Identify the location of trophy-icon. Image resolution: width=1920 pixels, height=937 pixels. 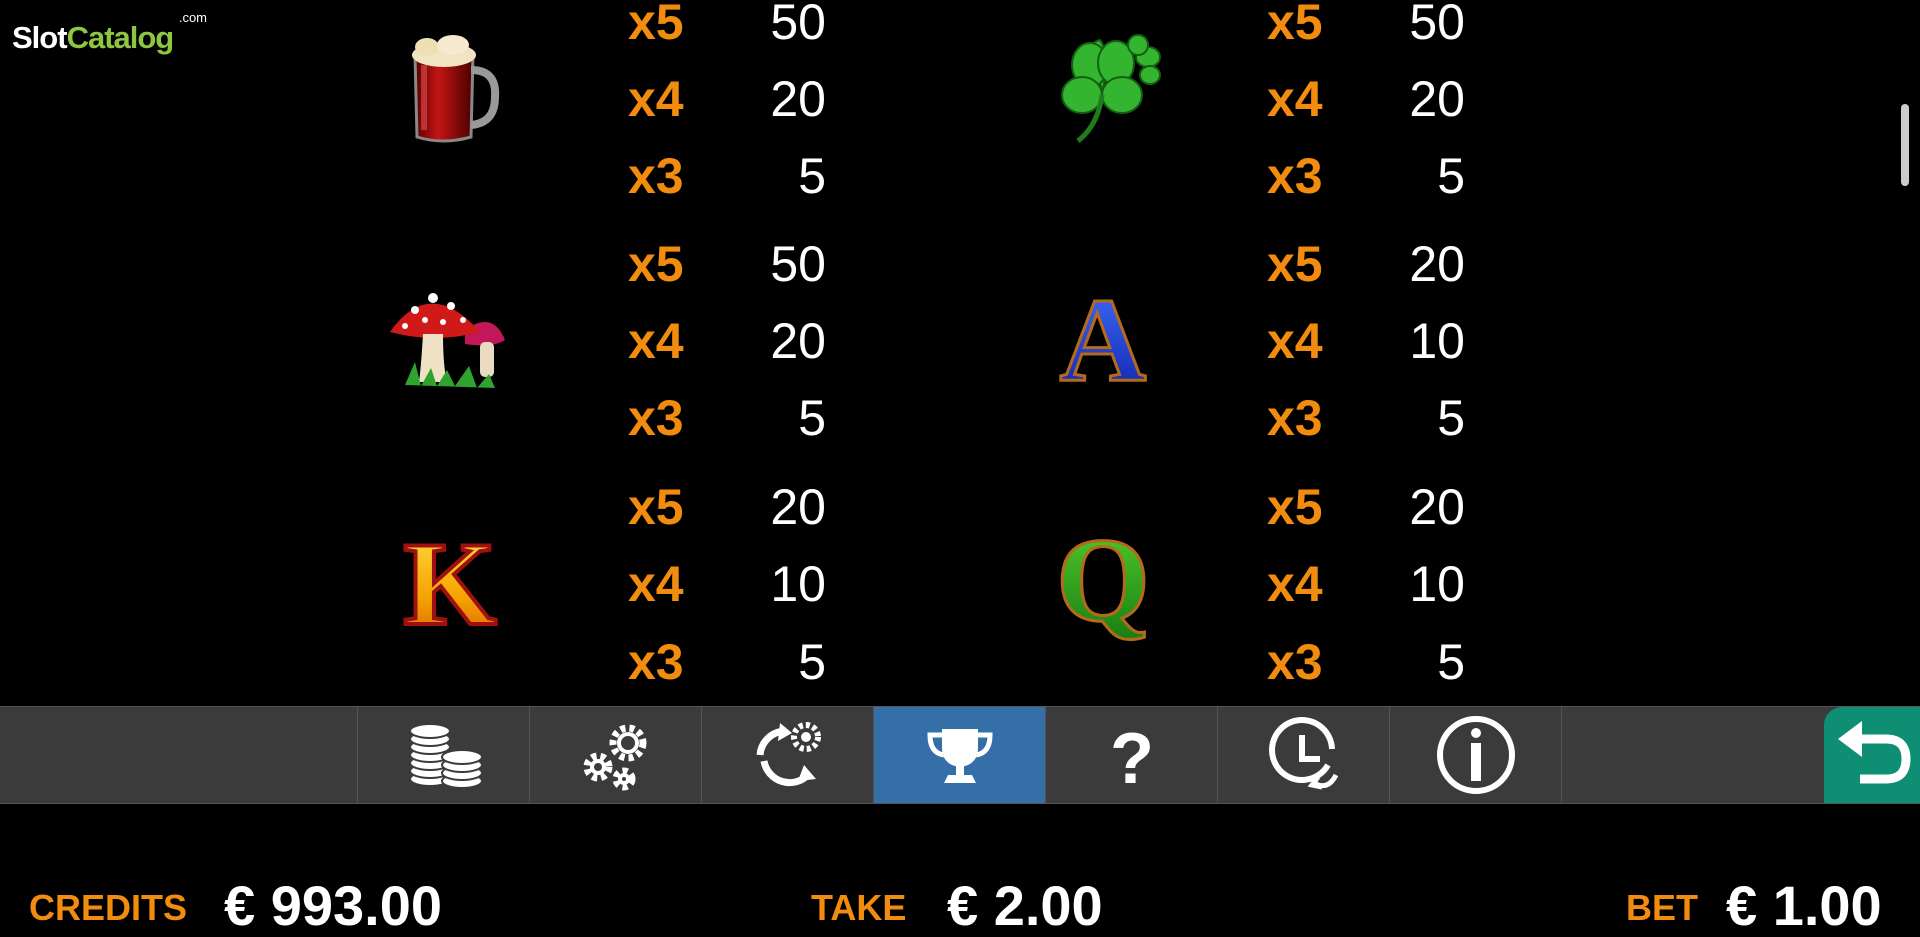
(959, 756).